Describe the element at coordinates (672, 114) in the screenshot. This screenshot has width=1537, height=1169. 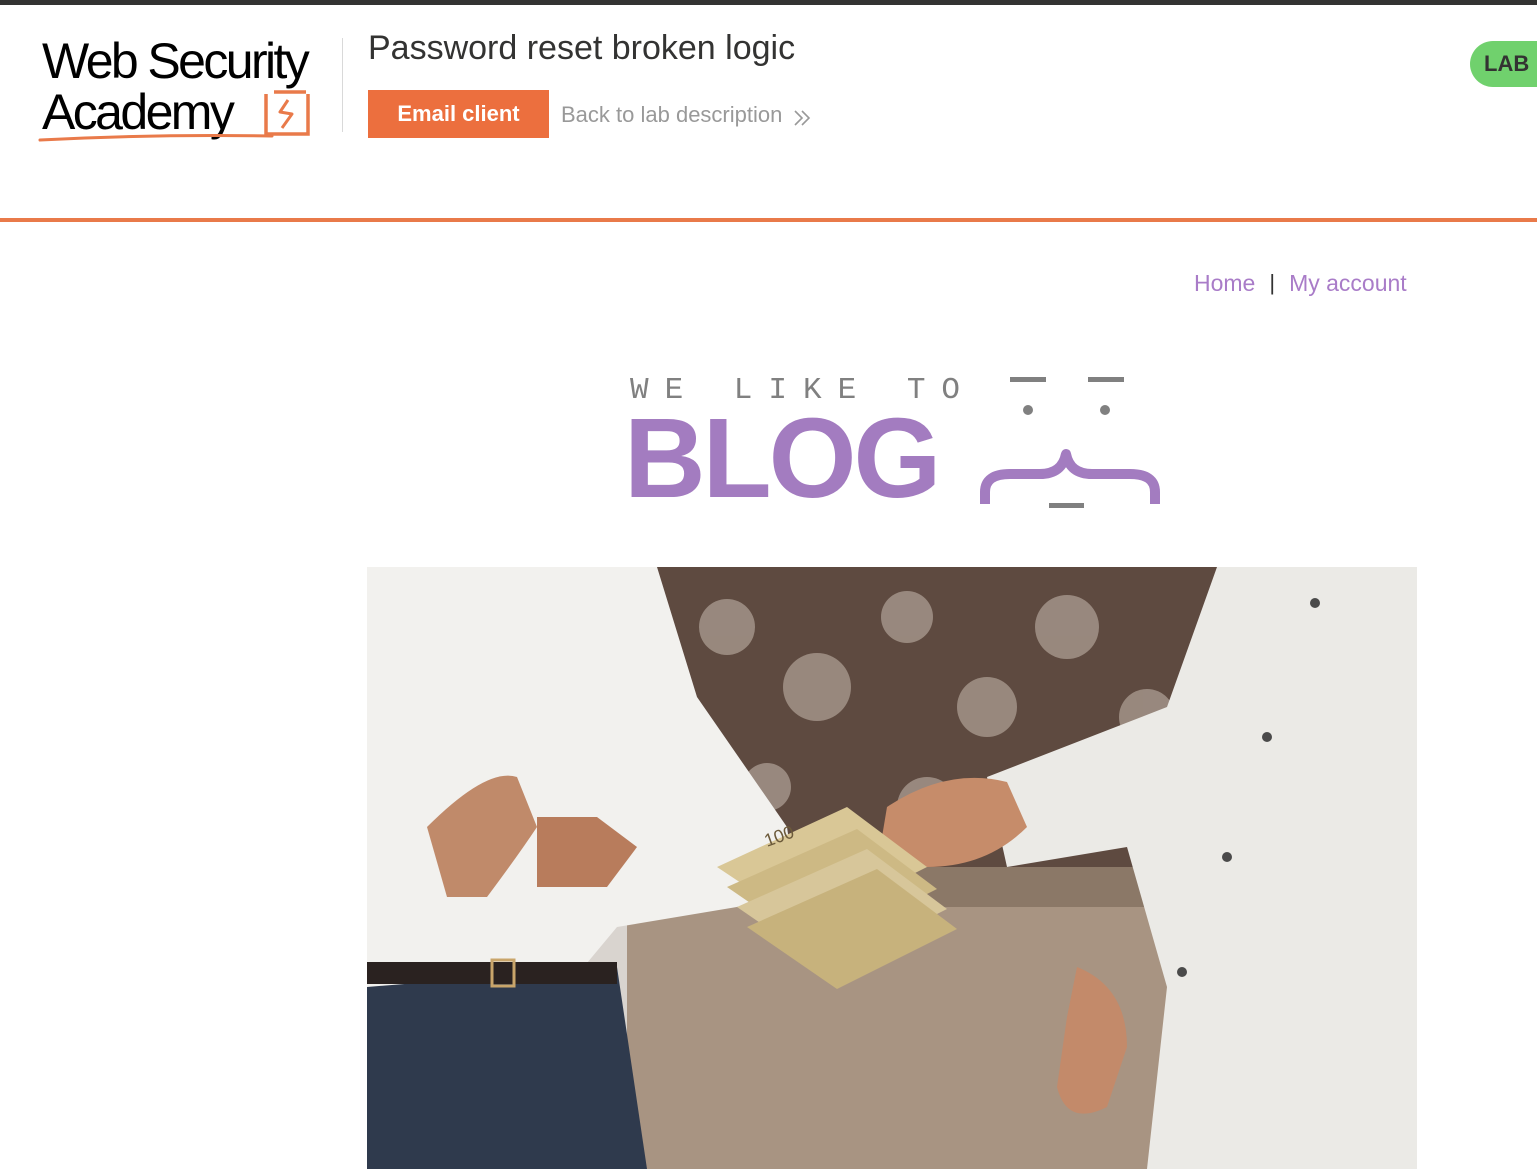
I see `back-link-label: Back to lab description` at that location.